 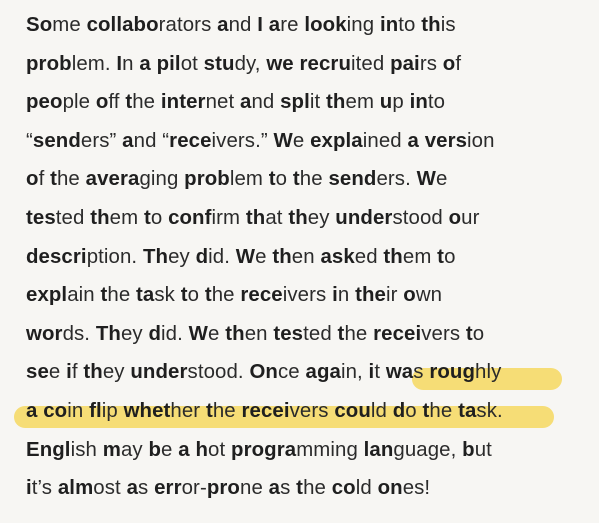 What do you see at coordinates (378, 449) in the screenshot?
I see `bold-segment: lan` at bounding box center [378, 449].